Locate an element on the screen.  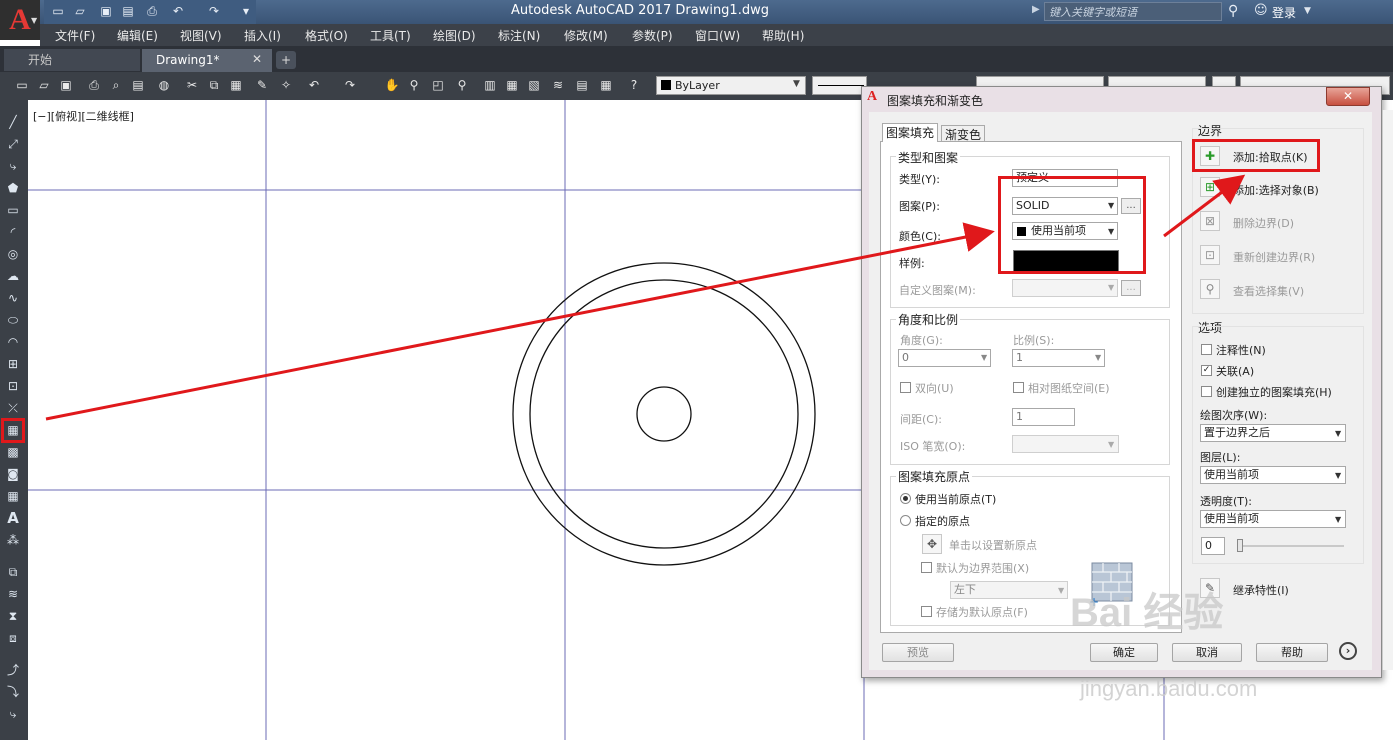
arrow-to-add-pick-points is located at coordinates (1204, 206).